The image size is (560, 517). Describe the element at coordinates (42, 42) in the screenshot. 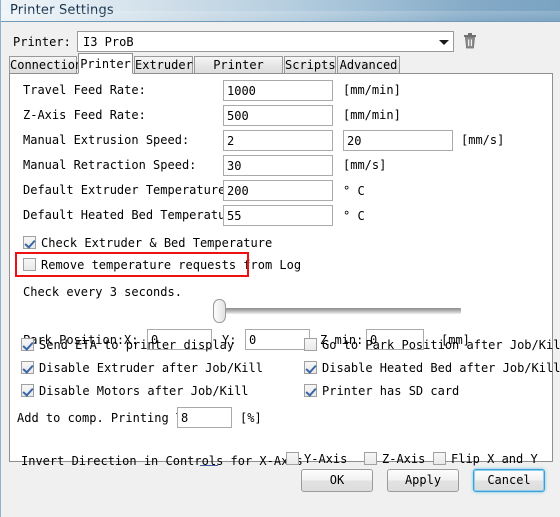

I see `printer-label: Printer:` at that location.